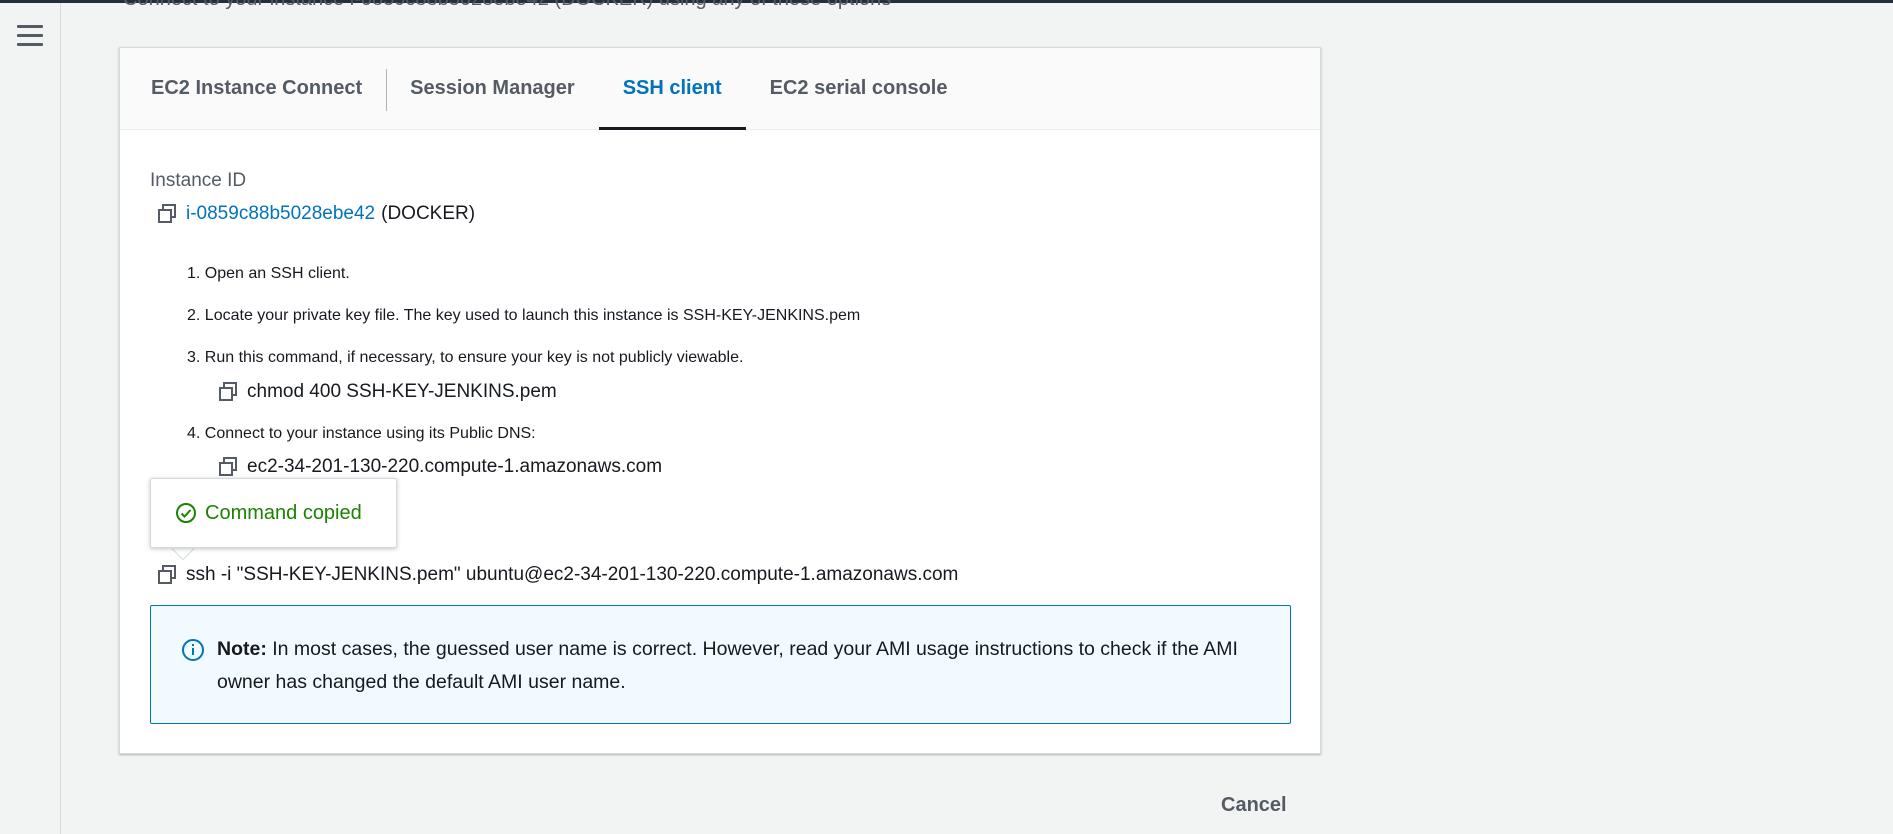  What do you see at coordinates (280, 214) in the screenshot?
I see `instance-id-link: i-0859c88b5028ebe42` at bounding box center [280, 214].